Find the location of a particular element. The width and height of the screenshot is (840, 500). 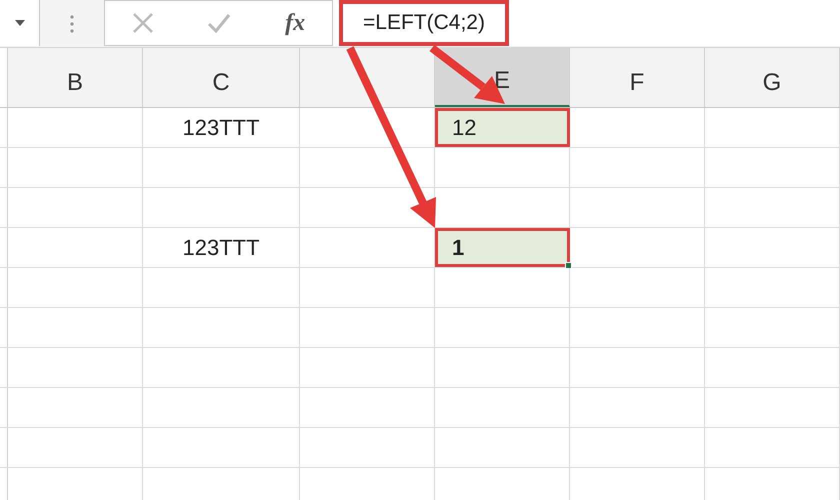

insert-function-button: fx is located at coordinates (295, 23).